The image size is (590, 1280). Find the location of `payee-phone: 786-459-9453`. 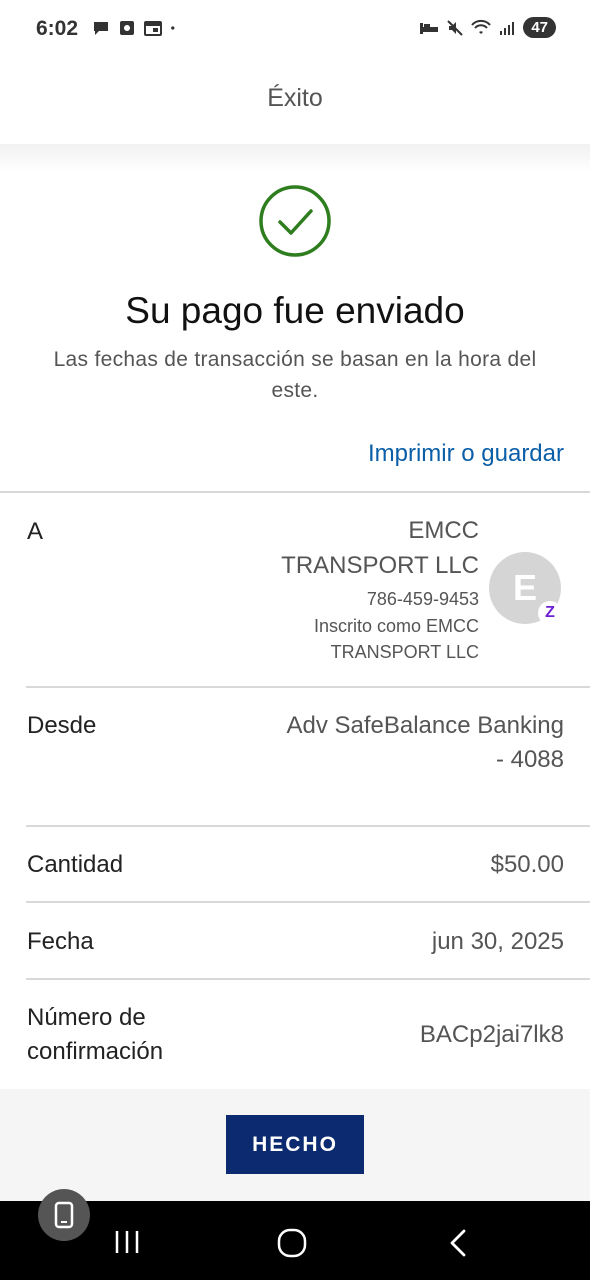

payee-phone: 786-459-9453 is located at coordinates (422, 599).